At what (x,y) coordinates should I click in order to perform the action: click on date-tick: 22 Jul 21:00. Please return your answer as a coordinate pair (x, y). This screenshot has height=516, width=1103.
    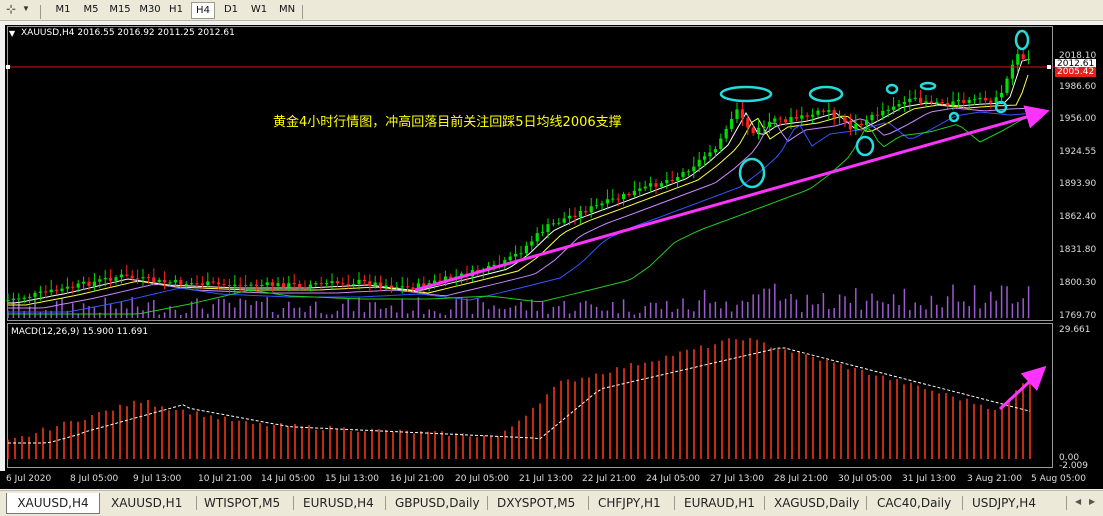
    Looking at the image, I should click on (609, 479).